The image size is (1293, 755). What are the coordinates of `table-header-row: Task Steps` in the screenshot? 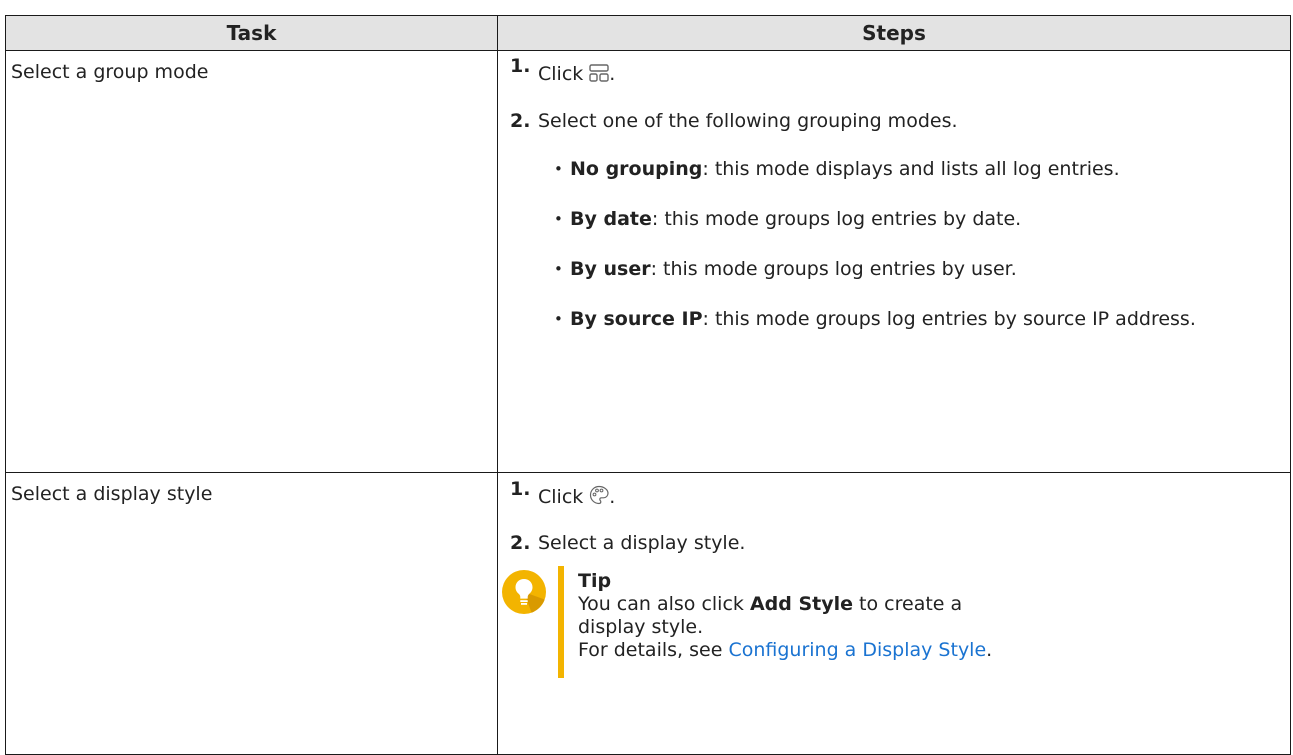 It's located at (648, 33).